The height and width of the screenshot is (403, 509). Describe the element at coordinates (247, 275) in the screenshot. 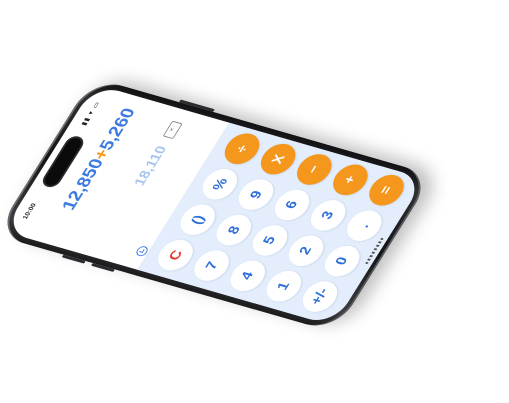

I see `digit-4-button: 4` at that location.